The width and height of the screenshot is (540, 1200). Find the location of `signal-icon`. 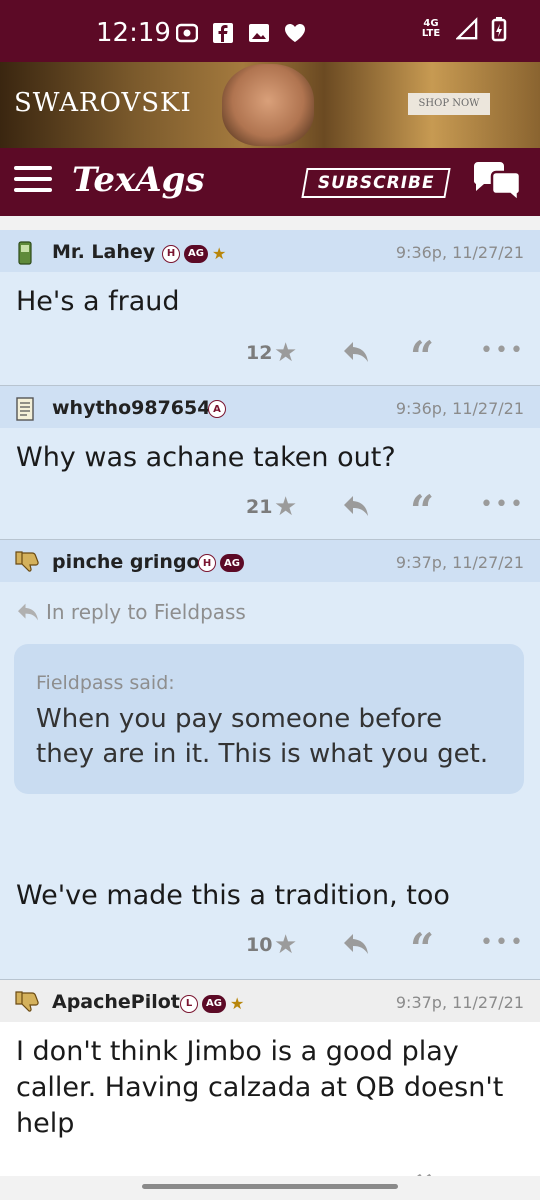

signal-icon is located at coordinates (467, 28).